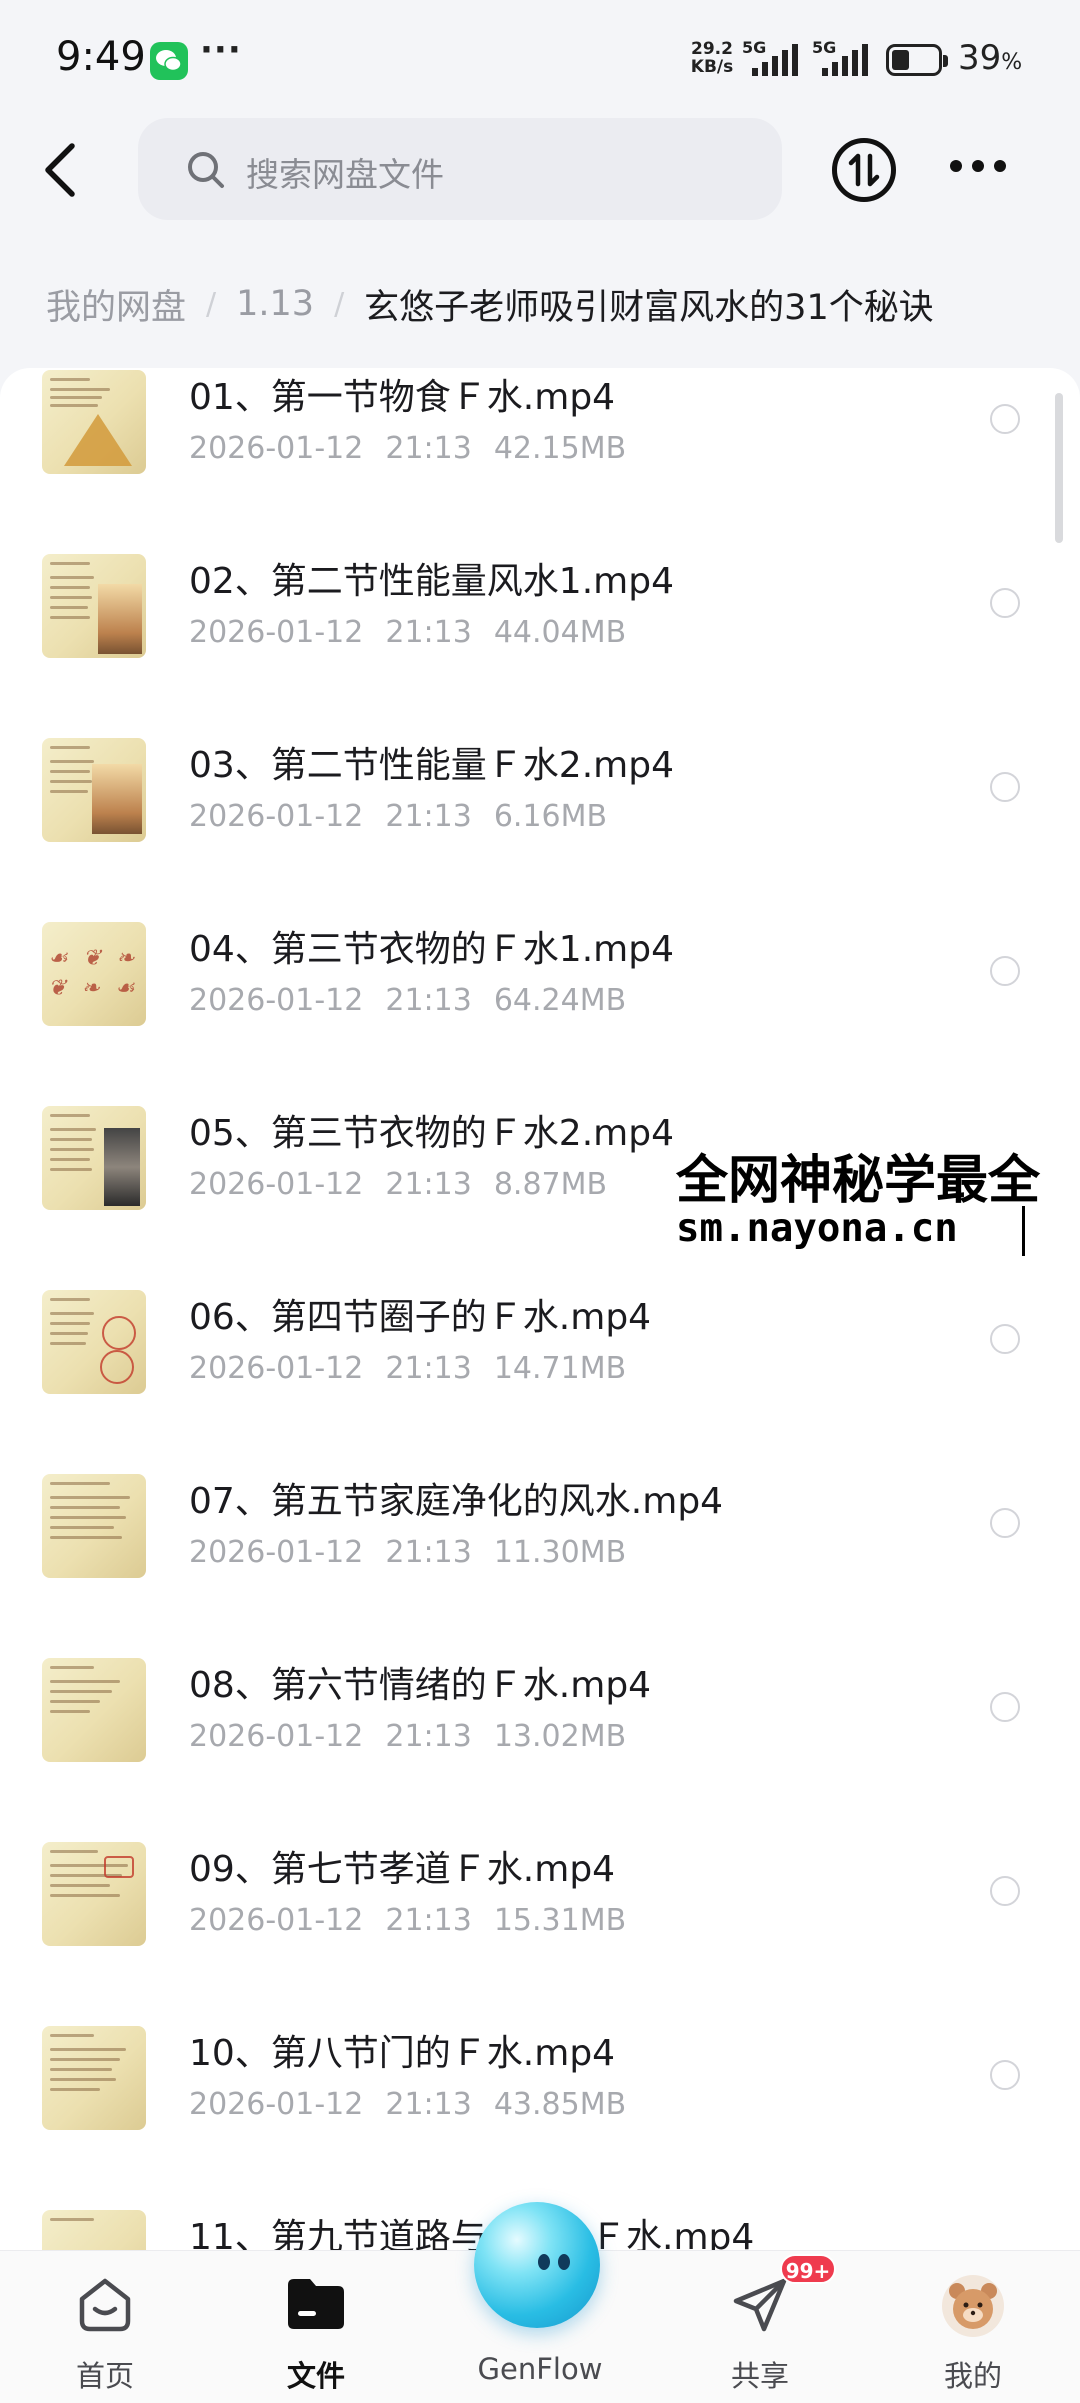 The image size is (1080, 2403). What do you see at coordinates (104, 2376) in the screenshot?
I see `nav-label: 首页` at bounding box center [104, 2376].